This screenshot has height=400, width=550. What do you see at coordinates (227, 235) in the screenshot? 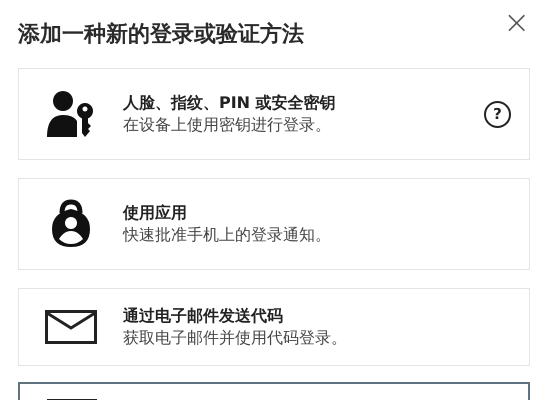
I see `option-description: 快速批准手机上的登录通知。` at bounding box center [227, 235].